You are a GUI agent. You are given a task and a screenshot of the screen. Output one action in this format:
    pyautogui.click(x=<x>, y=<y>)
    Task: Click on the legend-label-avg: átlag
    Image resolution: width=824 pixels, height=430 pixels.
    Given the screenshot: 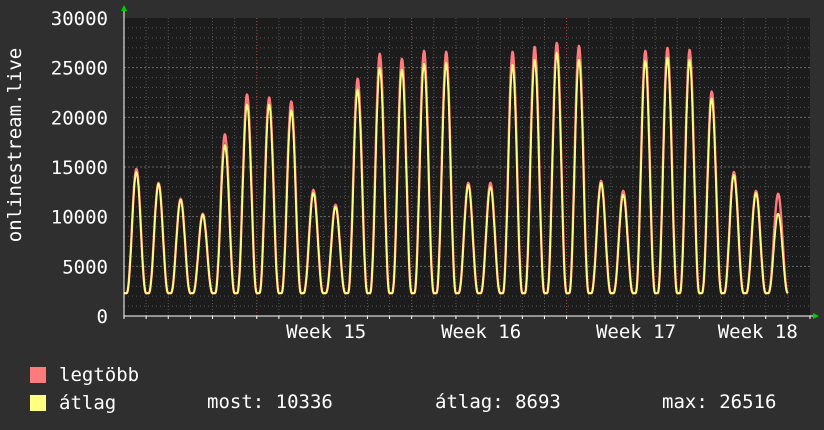 What is the action you would take?
    pyautogui.click(x=88, y=403)
    